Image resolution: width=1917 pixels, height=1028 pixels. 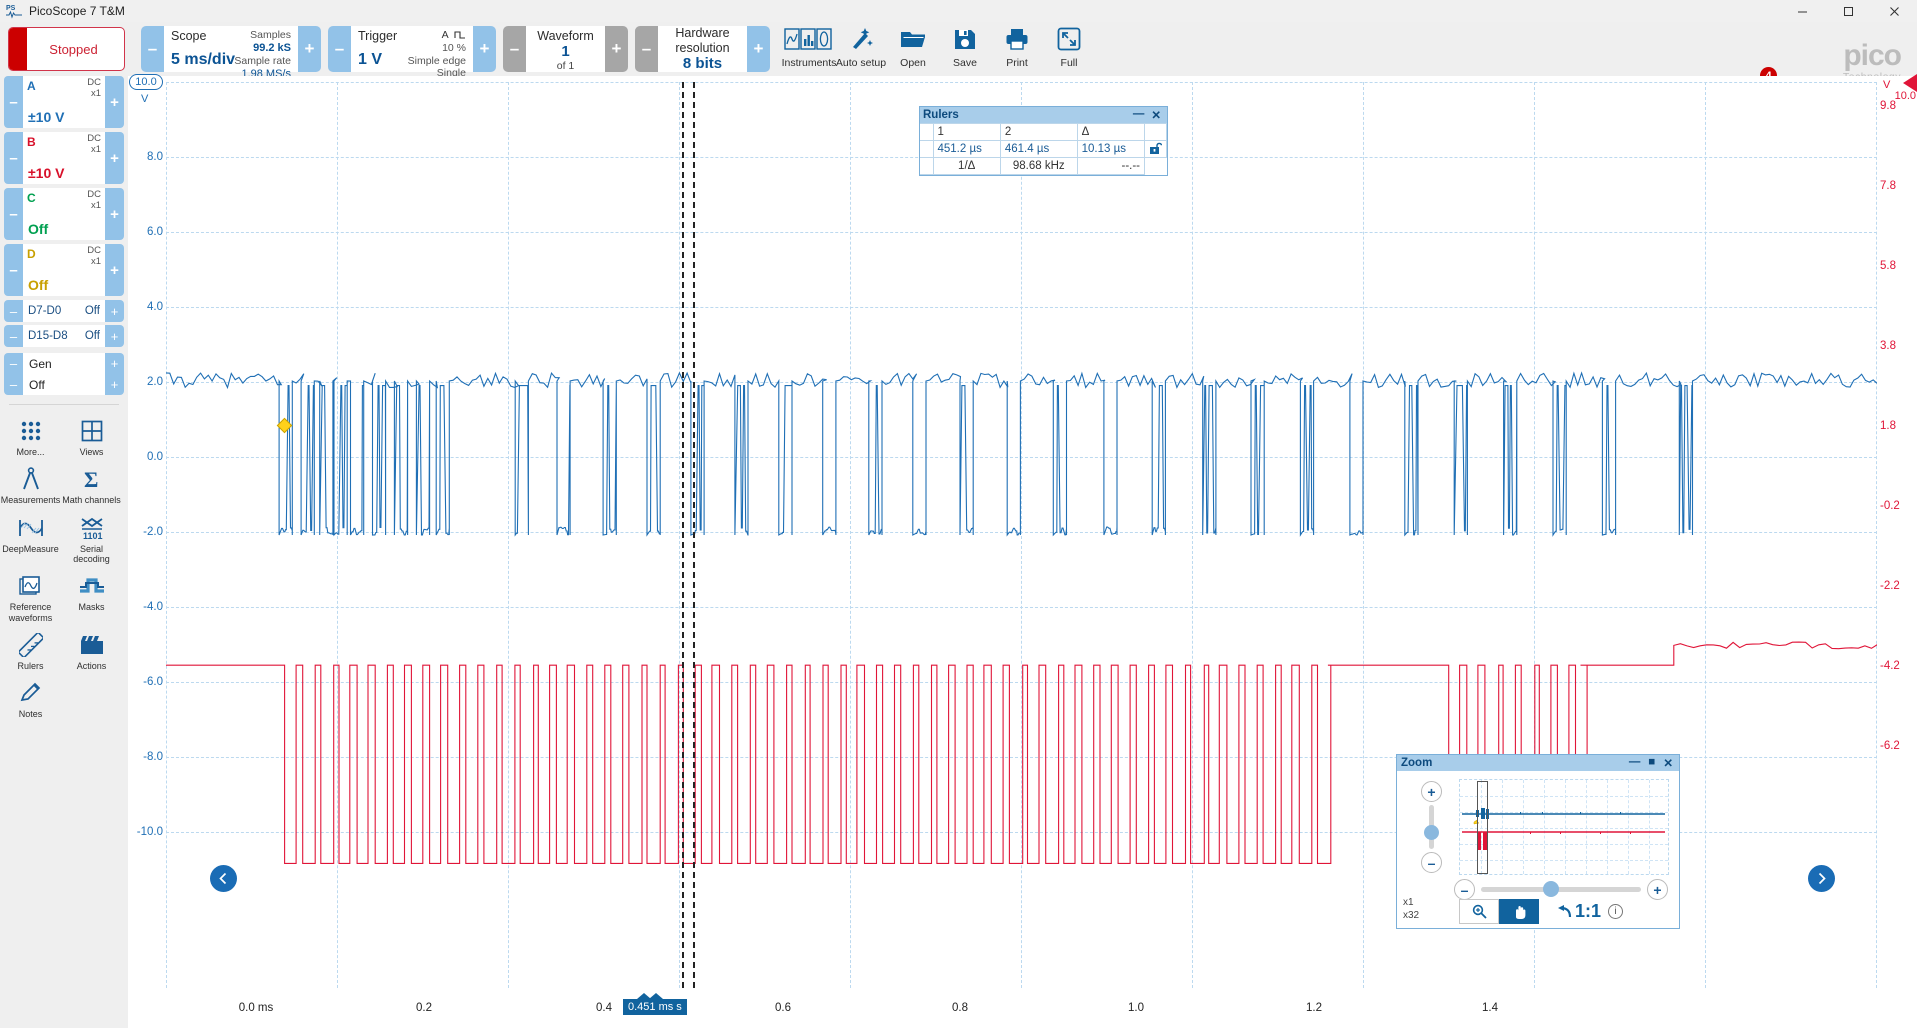 I want to click on sidebar-item-views: Views, so click(x=91, y=436).